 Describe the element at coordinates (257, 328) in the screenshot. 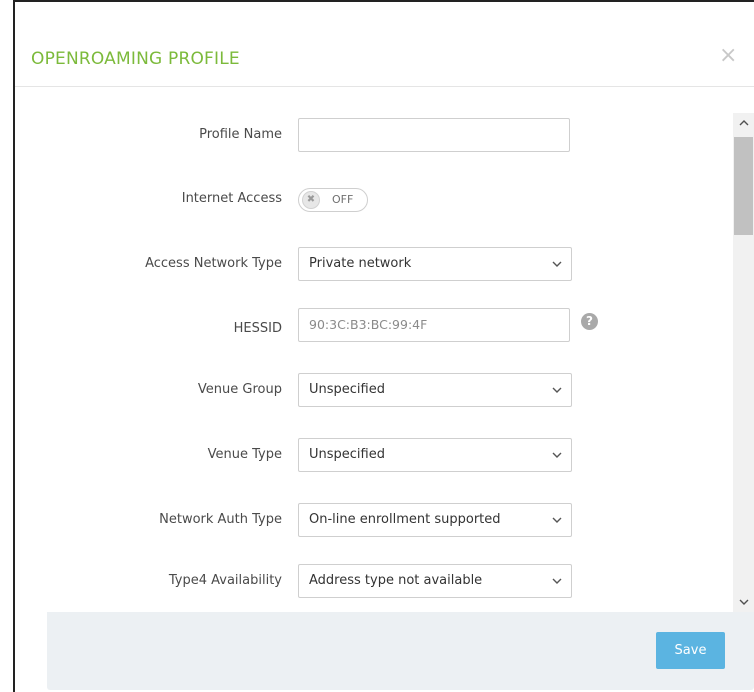

I see `hessid-label: HESSID` at that location.